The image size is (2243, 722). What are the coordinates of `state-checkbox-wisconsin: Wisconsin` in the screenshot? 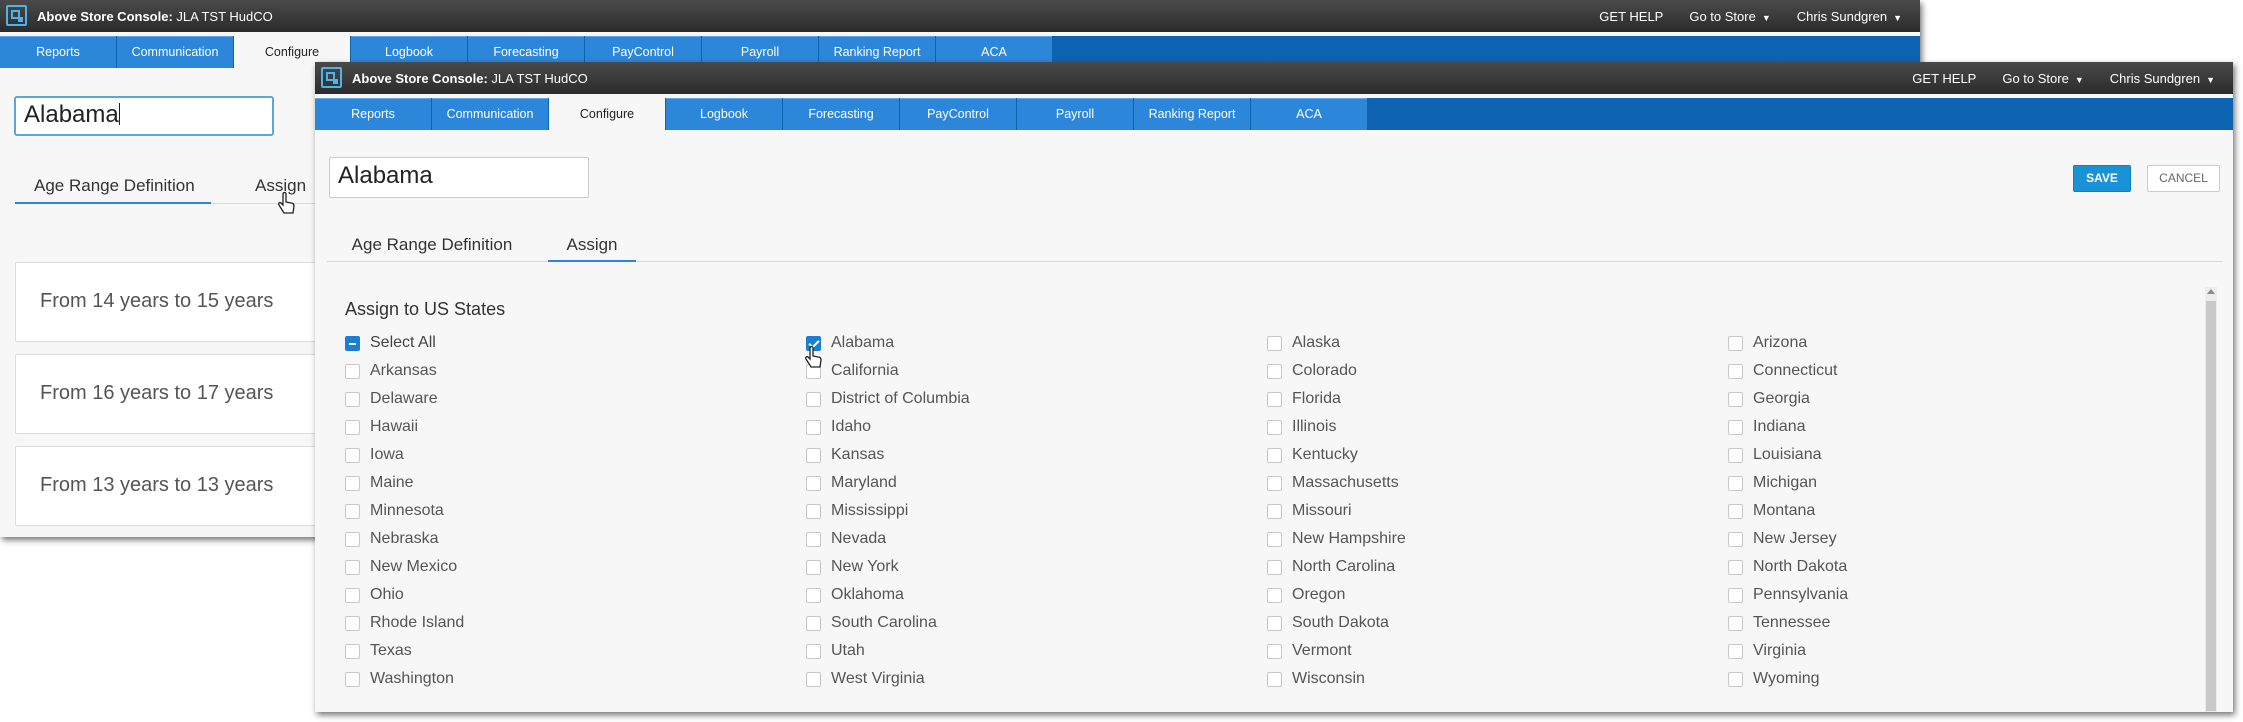 It's located at (1477, 679).